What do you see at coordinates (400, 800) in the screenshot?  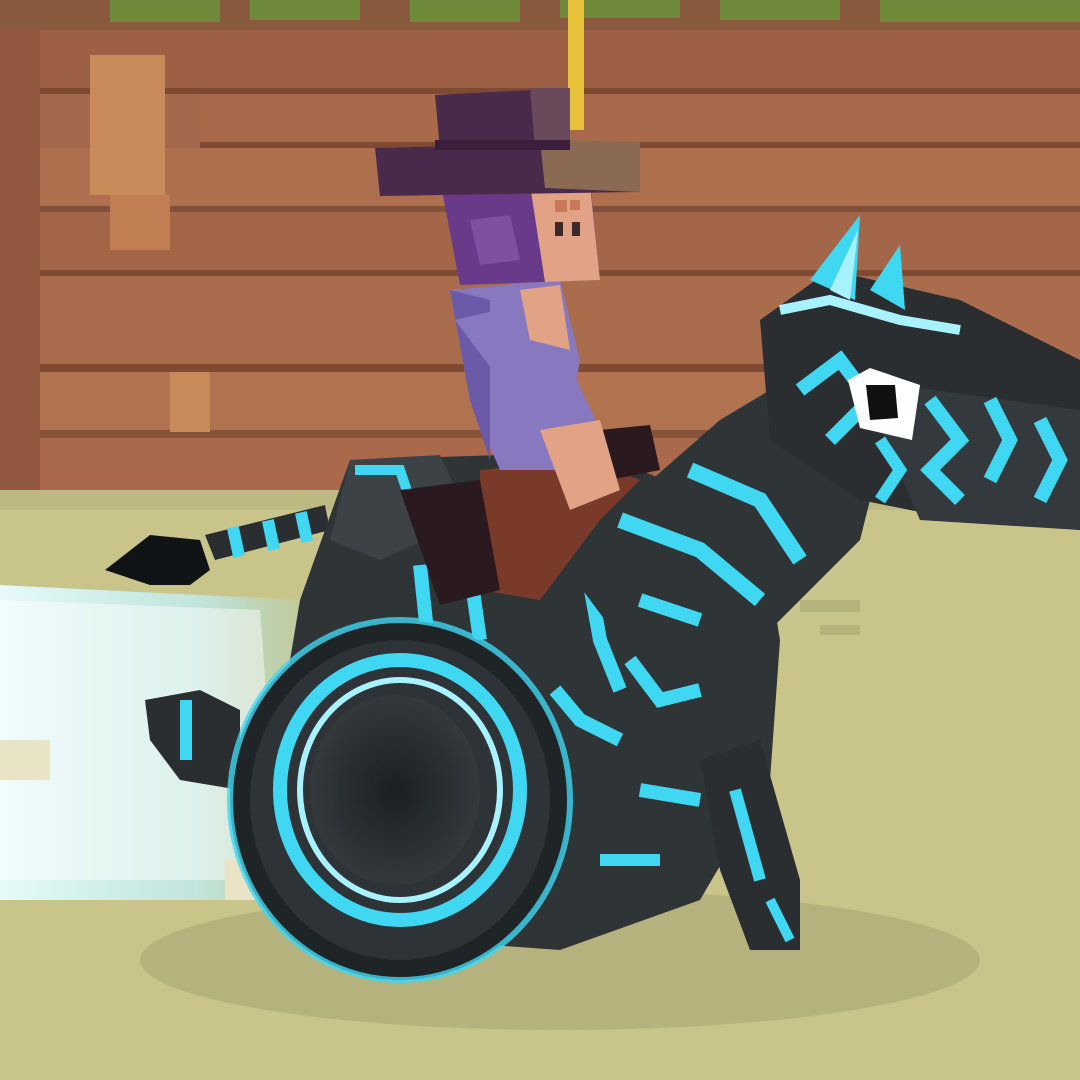 I see `wheel-icon` at bounding box center [400, 800].